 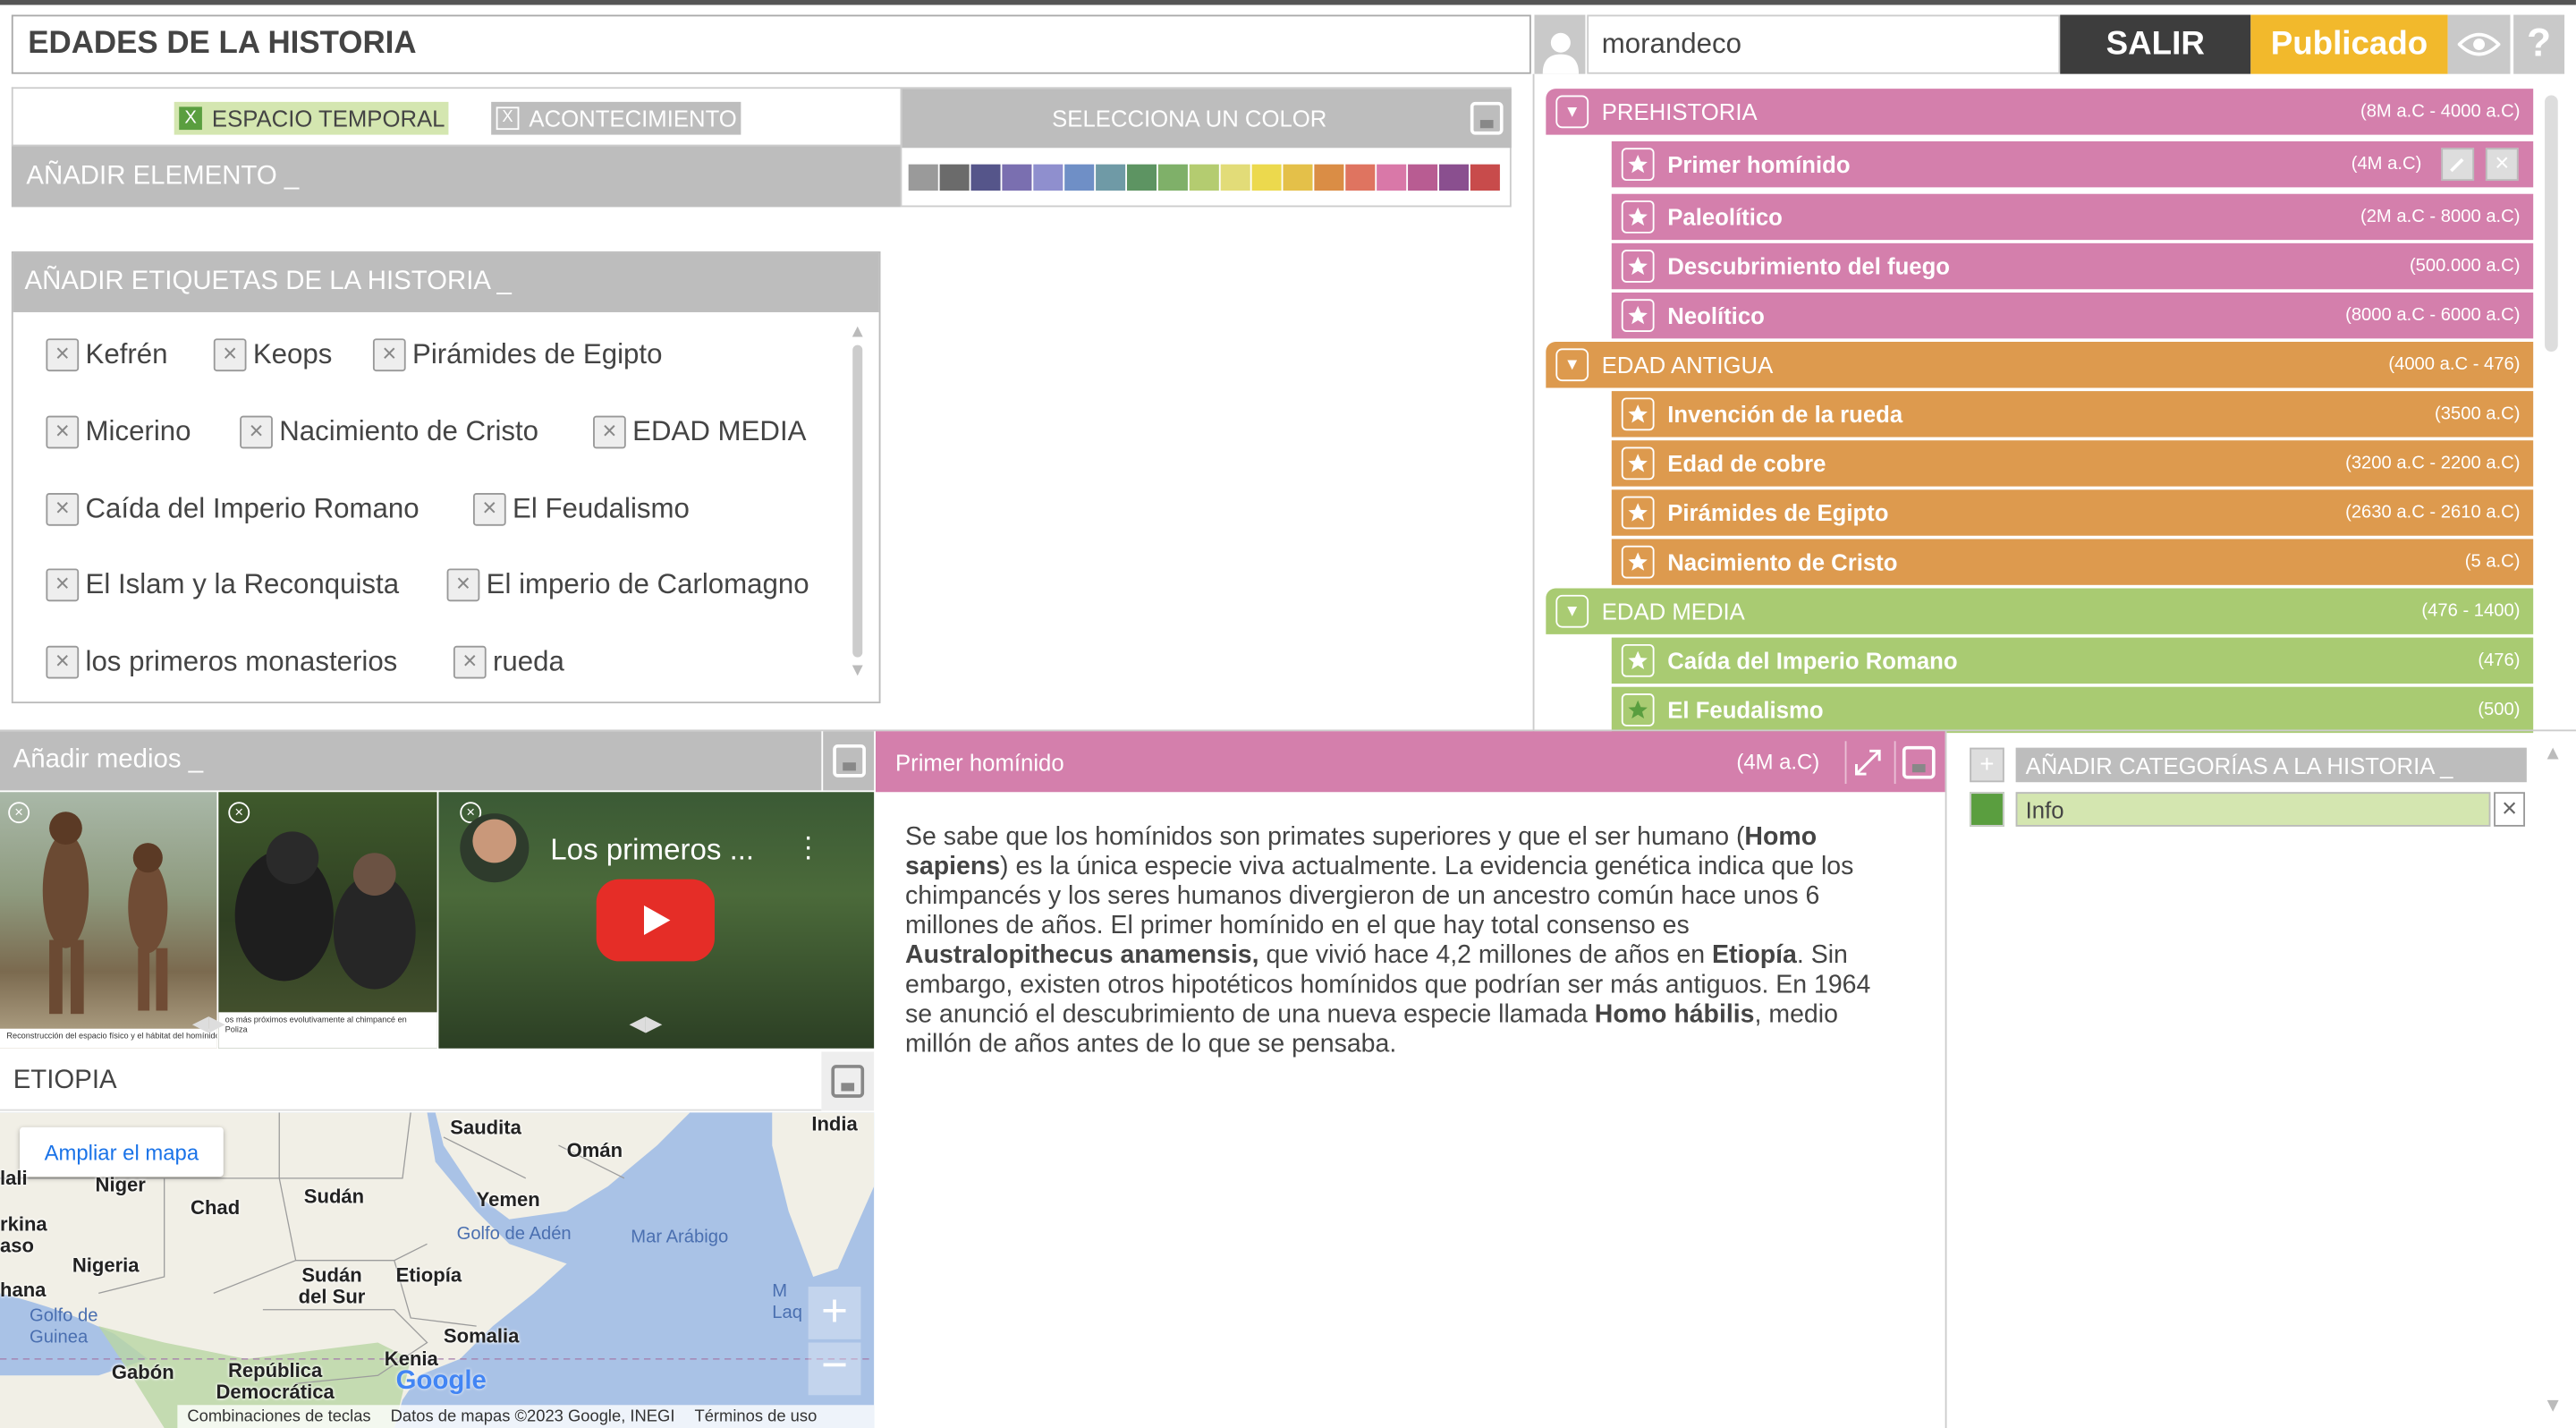 I want to click on enlarge-map-button: Ampliar el mapa, so click(x=122, y=1151).